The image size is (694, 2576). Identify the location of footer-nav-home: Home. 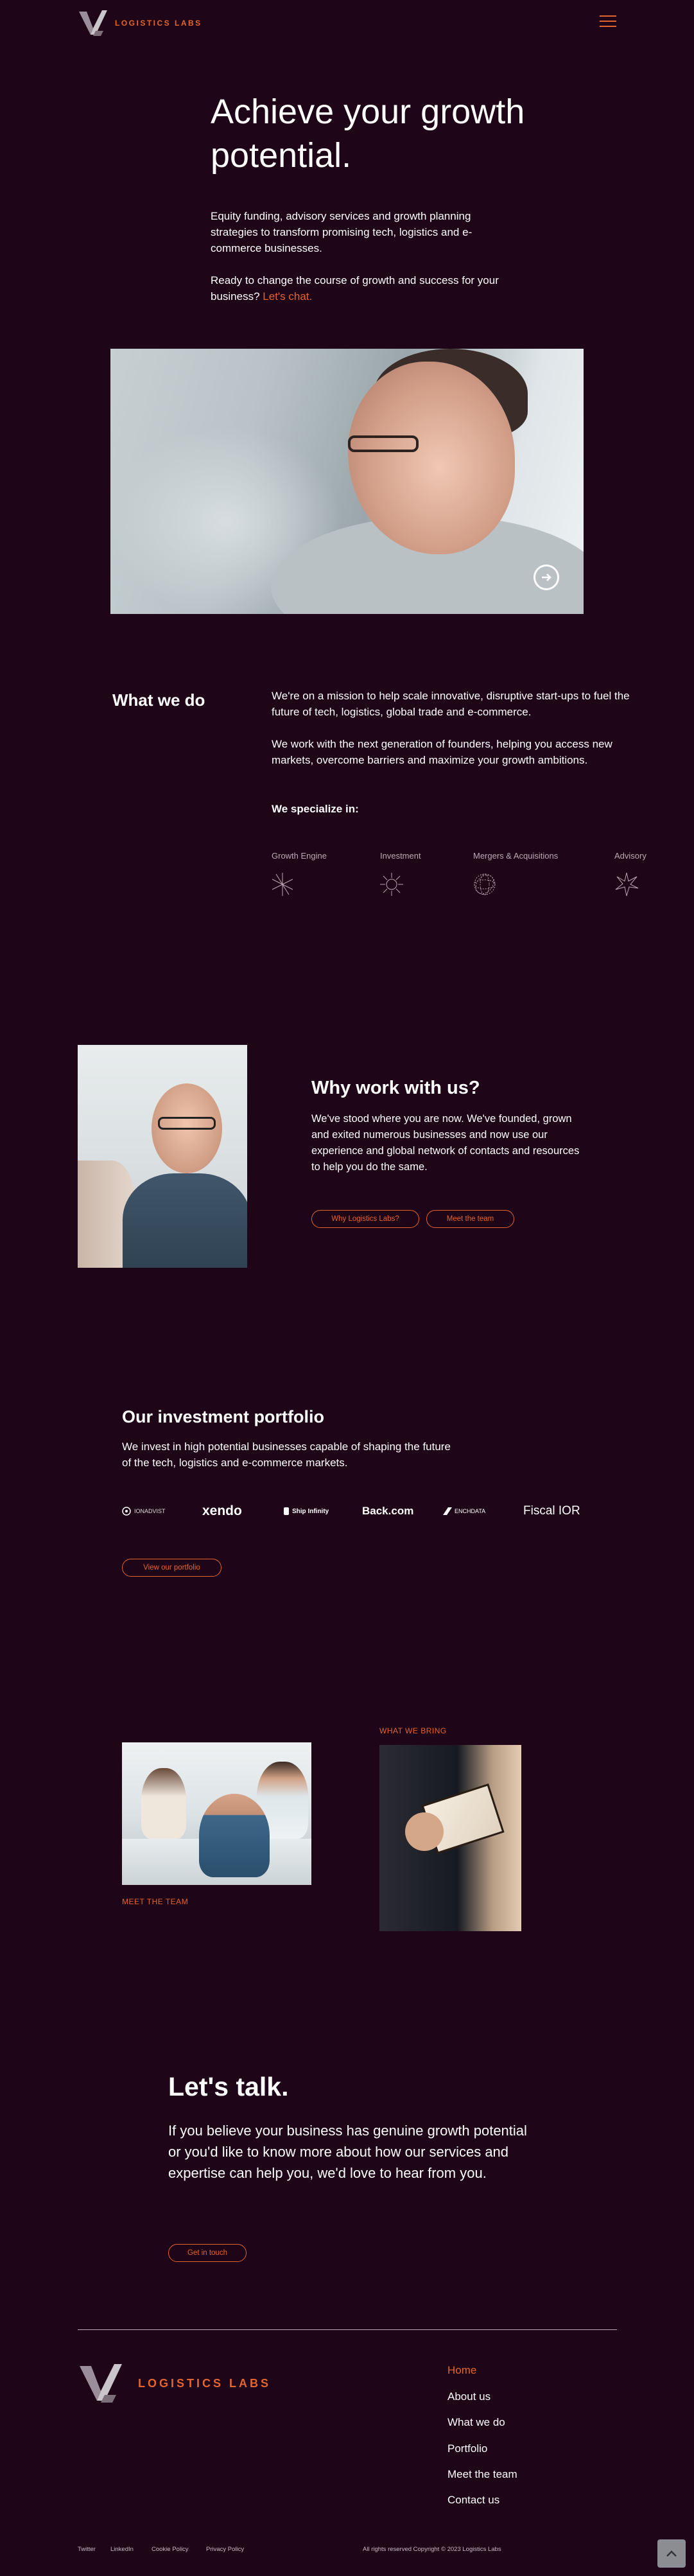
(461, 2370).